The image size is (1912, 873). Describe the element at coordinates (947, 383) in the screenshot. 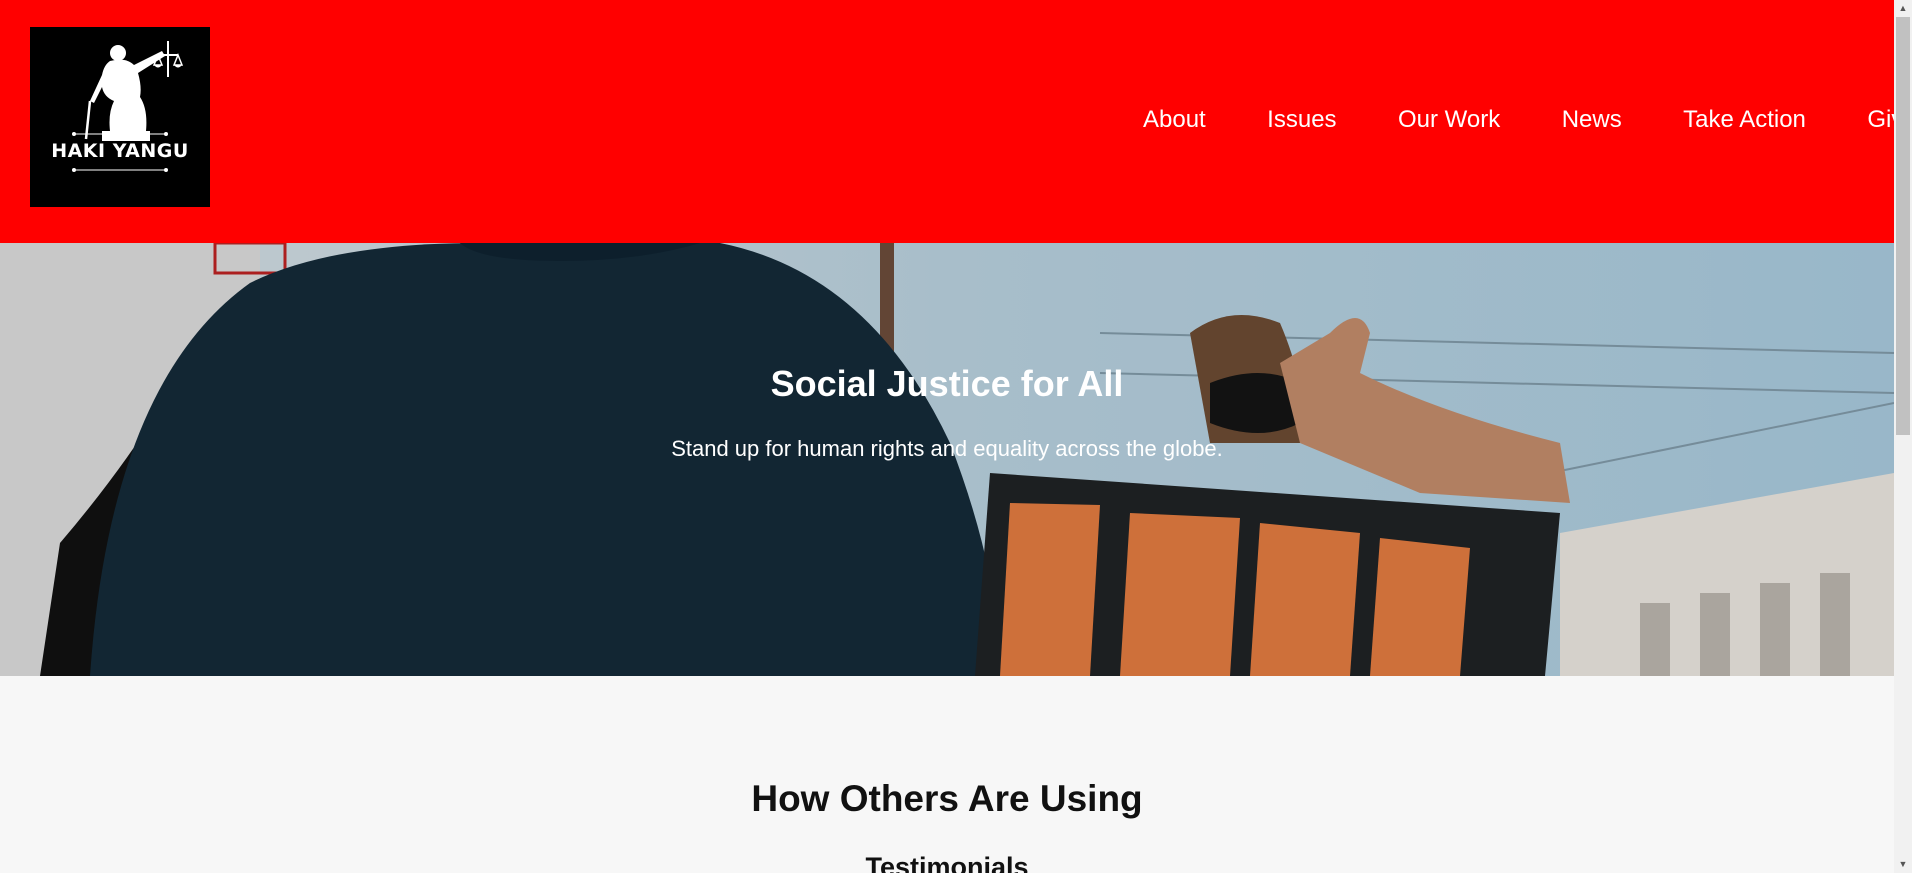

I see `hero-title: Social Justice for All` at that location.